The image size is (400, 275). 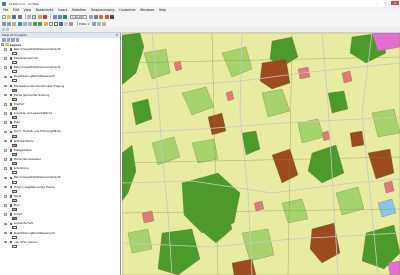 What do you see at coordinates (40, 23) in the screenshot?
I see `forward-extent-icon` at bounding box center [40, 23].